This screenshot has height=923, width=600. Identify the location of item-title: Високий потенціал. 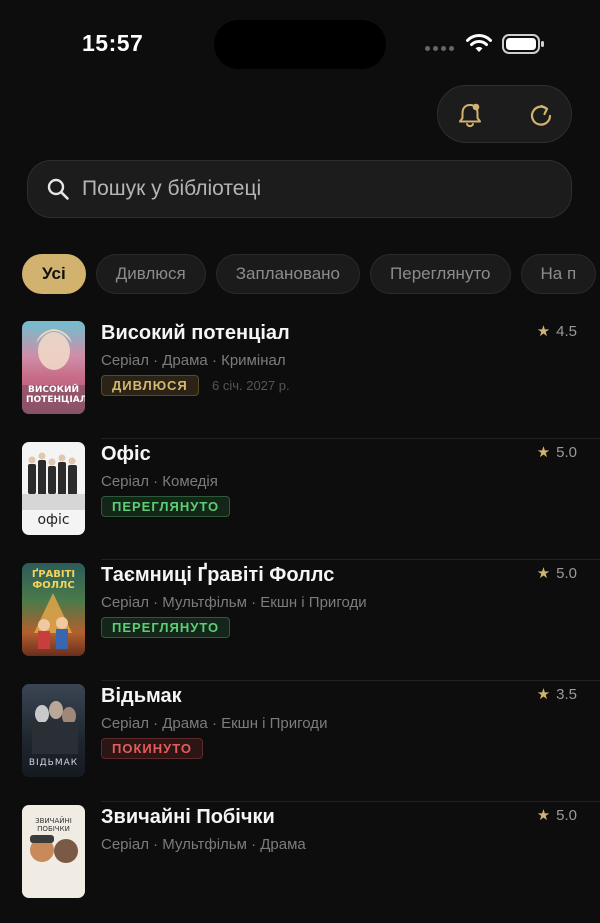
(195, 333).